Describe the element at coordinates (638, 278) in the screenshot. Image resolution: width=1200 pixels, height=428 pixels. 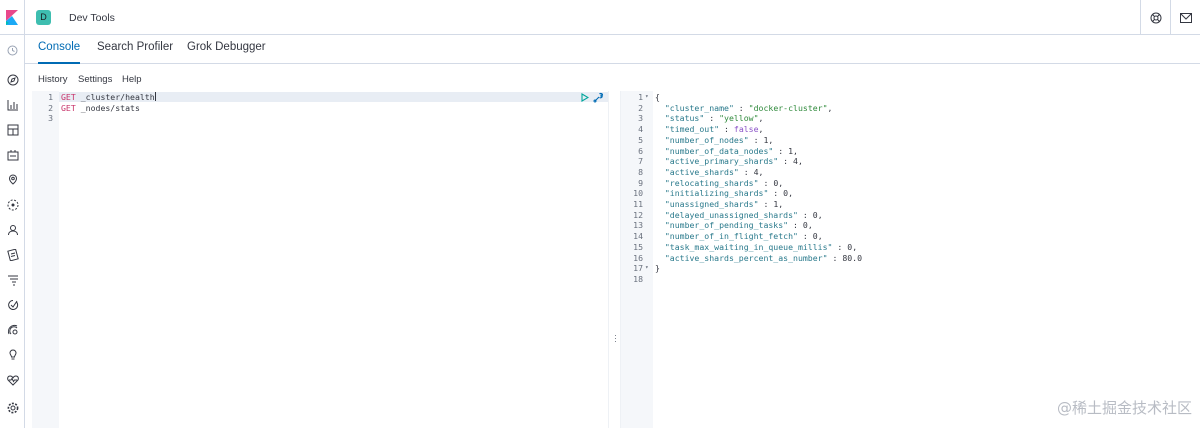
I see `line-number: 18` at that location.